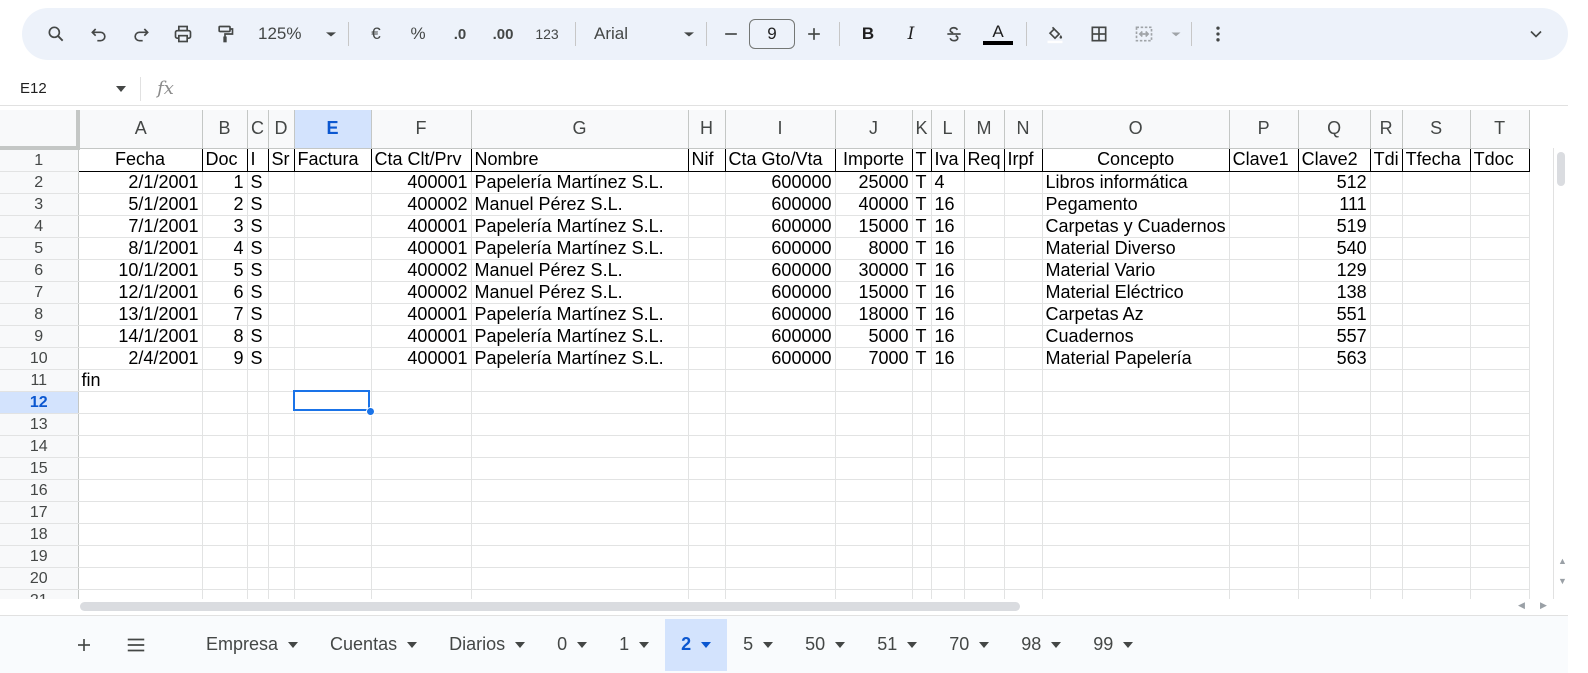 The image size is (1588, 673). Describe the element at coordinates (225, 270) in the screenshot. I see `cell-doc: 5` at that location.